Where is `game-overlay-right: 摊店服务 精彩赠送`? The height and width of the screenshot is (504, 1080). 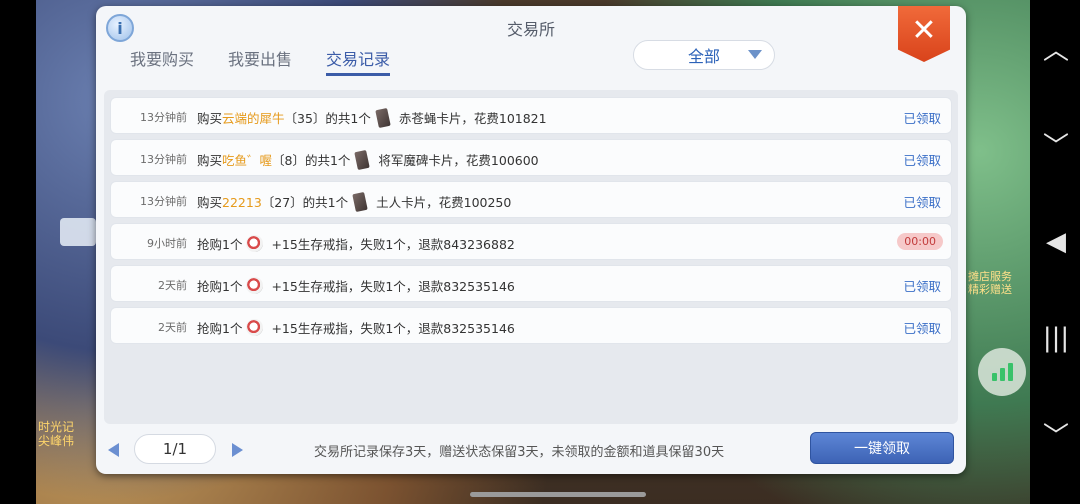 game-overlay-right: 摊店服务 精彩赠送 is located at coordinates (990, 283).